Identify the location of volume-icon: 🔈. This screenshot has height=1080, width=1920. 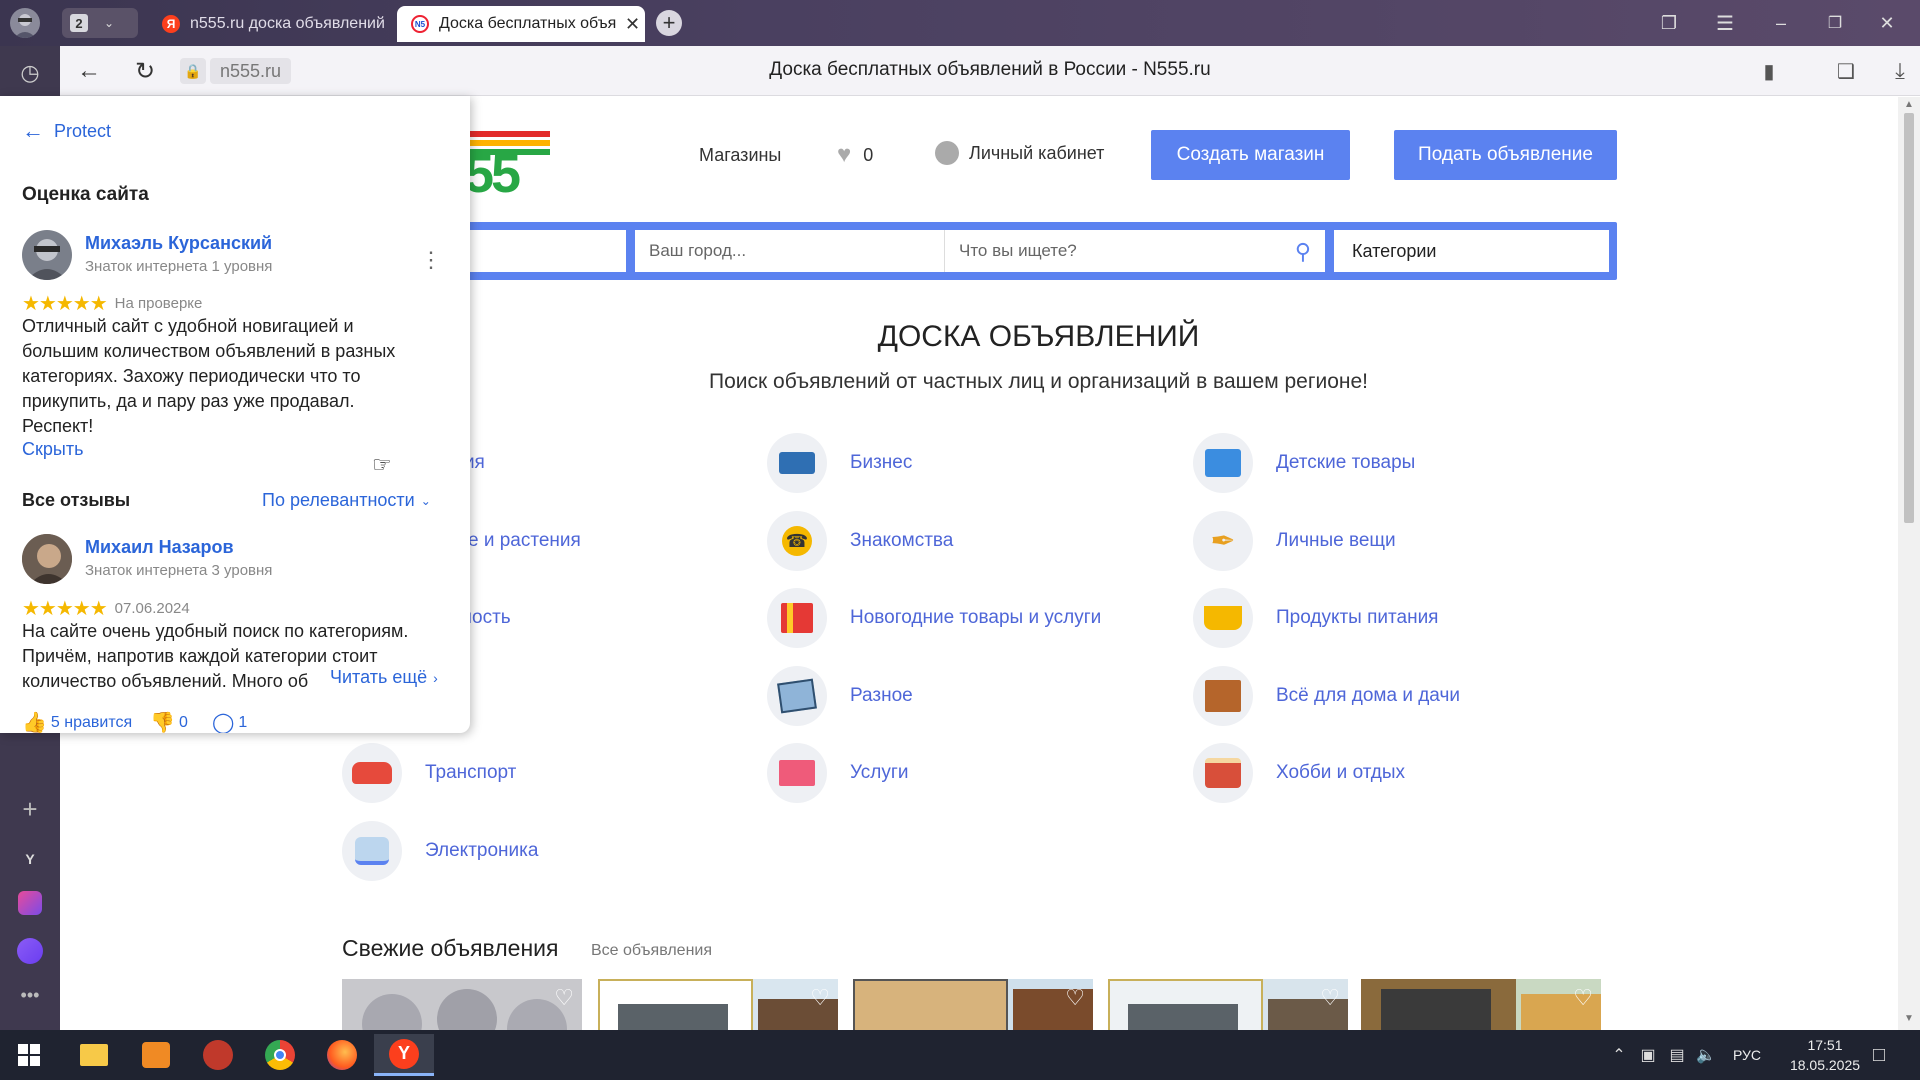
(1706, 1055).